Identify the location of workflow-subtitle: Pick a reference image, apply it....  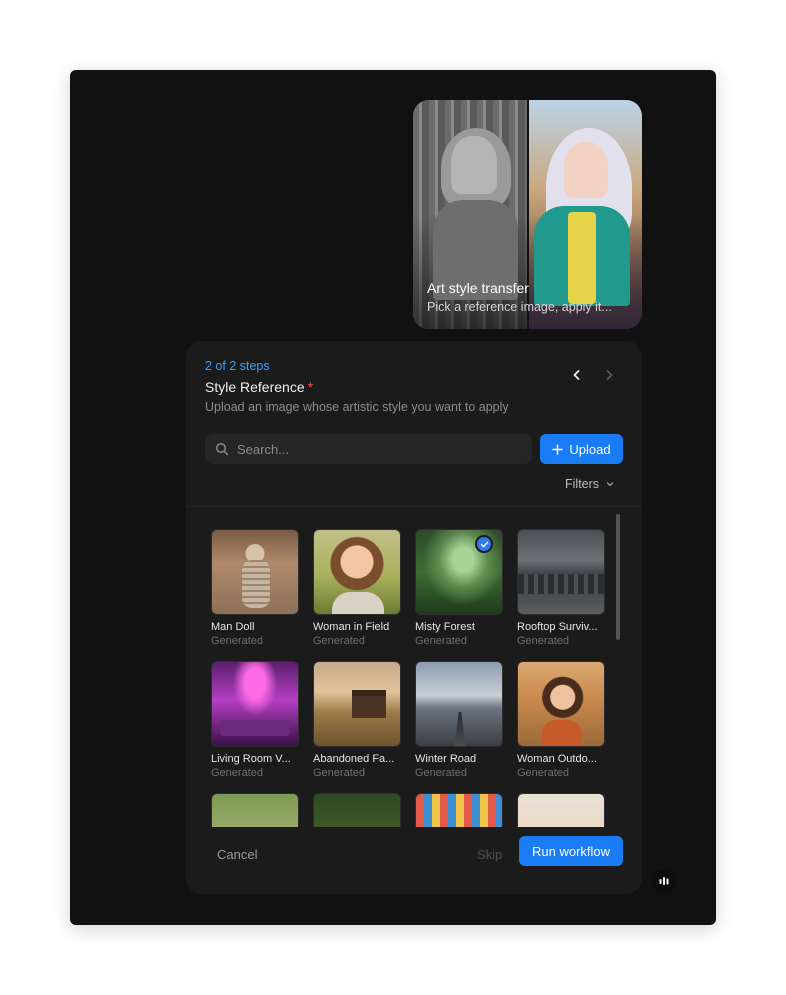
(519, 307).